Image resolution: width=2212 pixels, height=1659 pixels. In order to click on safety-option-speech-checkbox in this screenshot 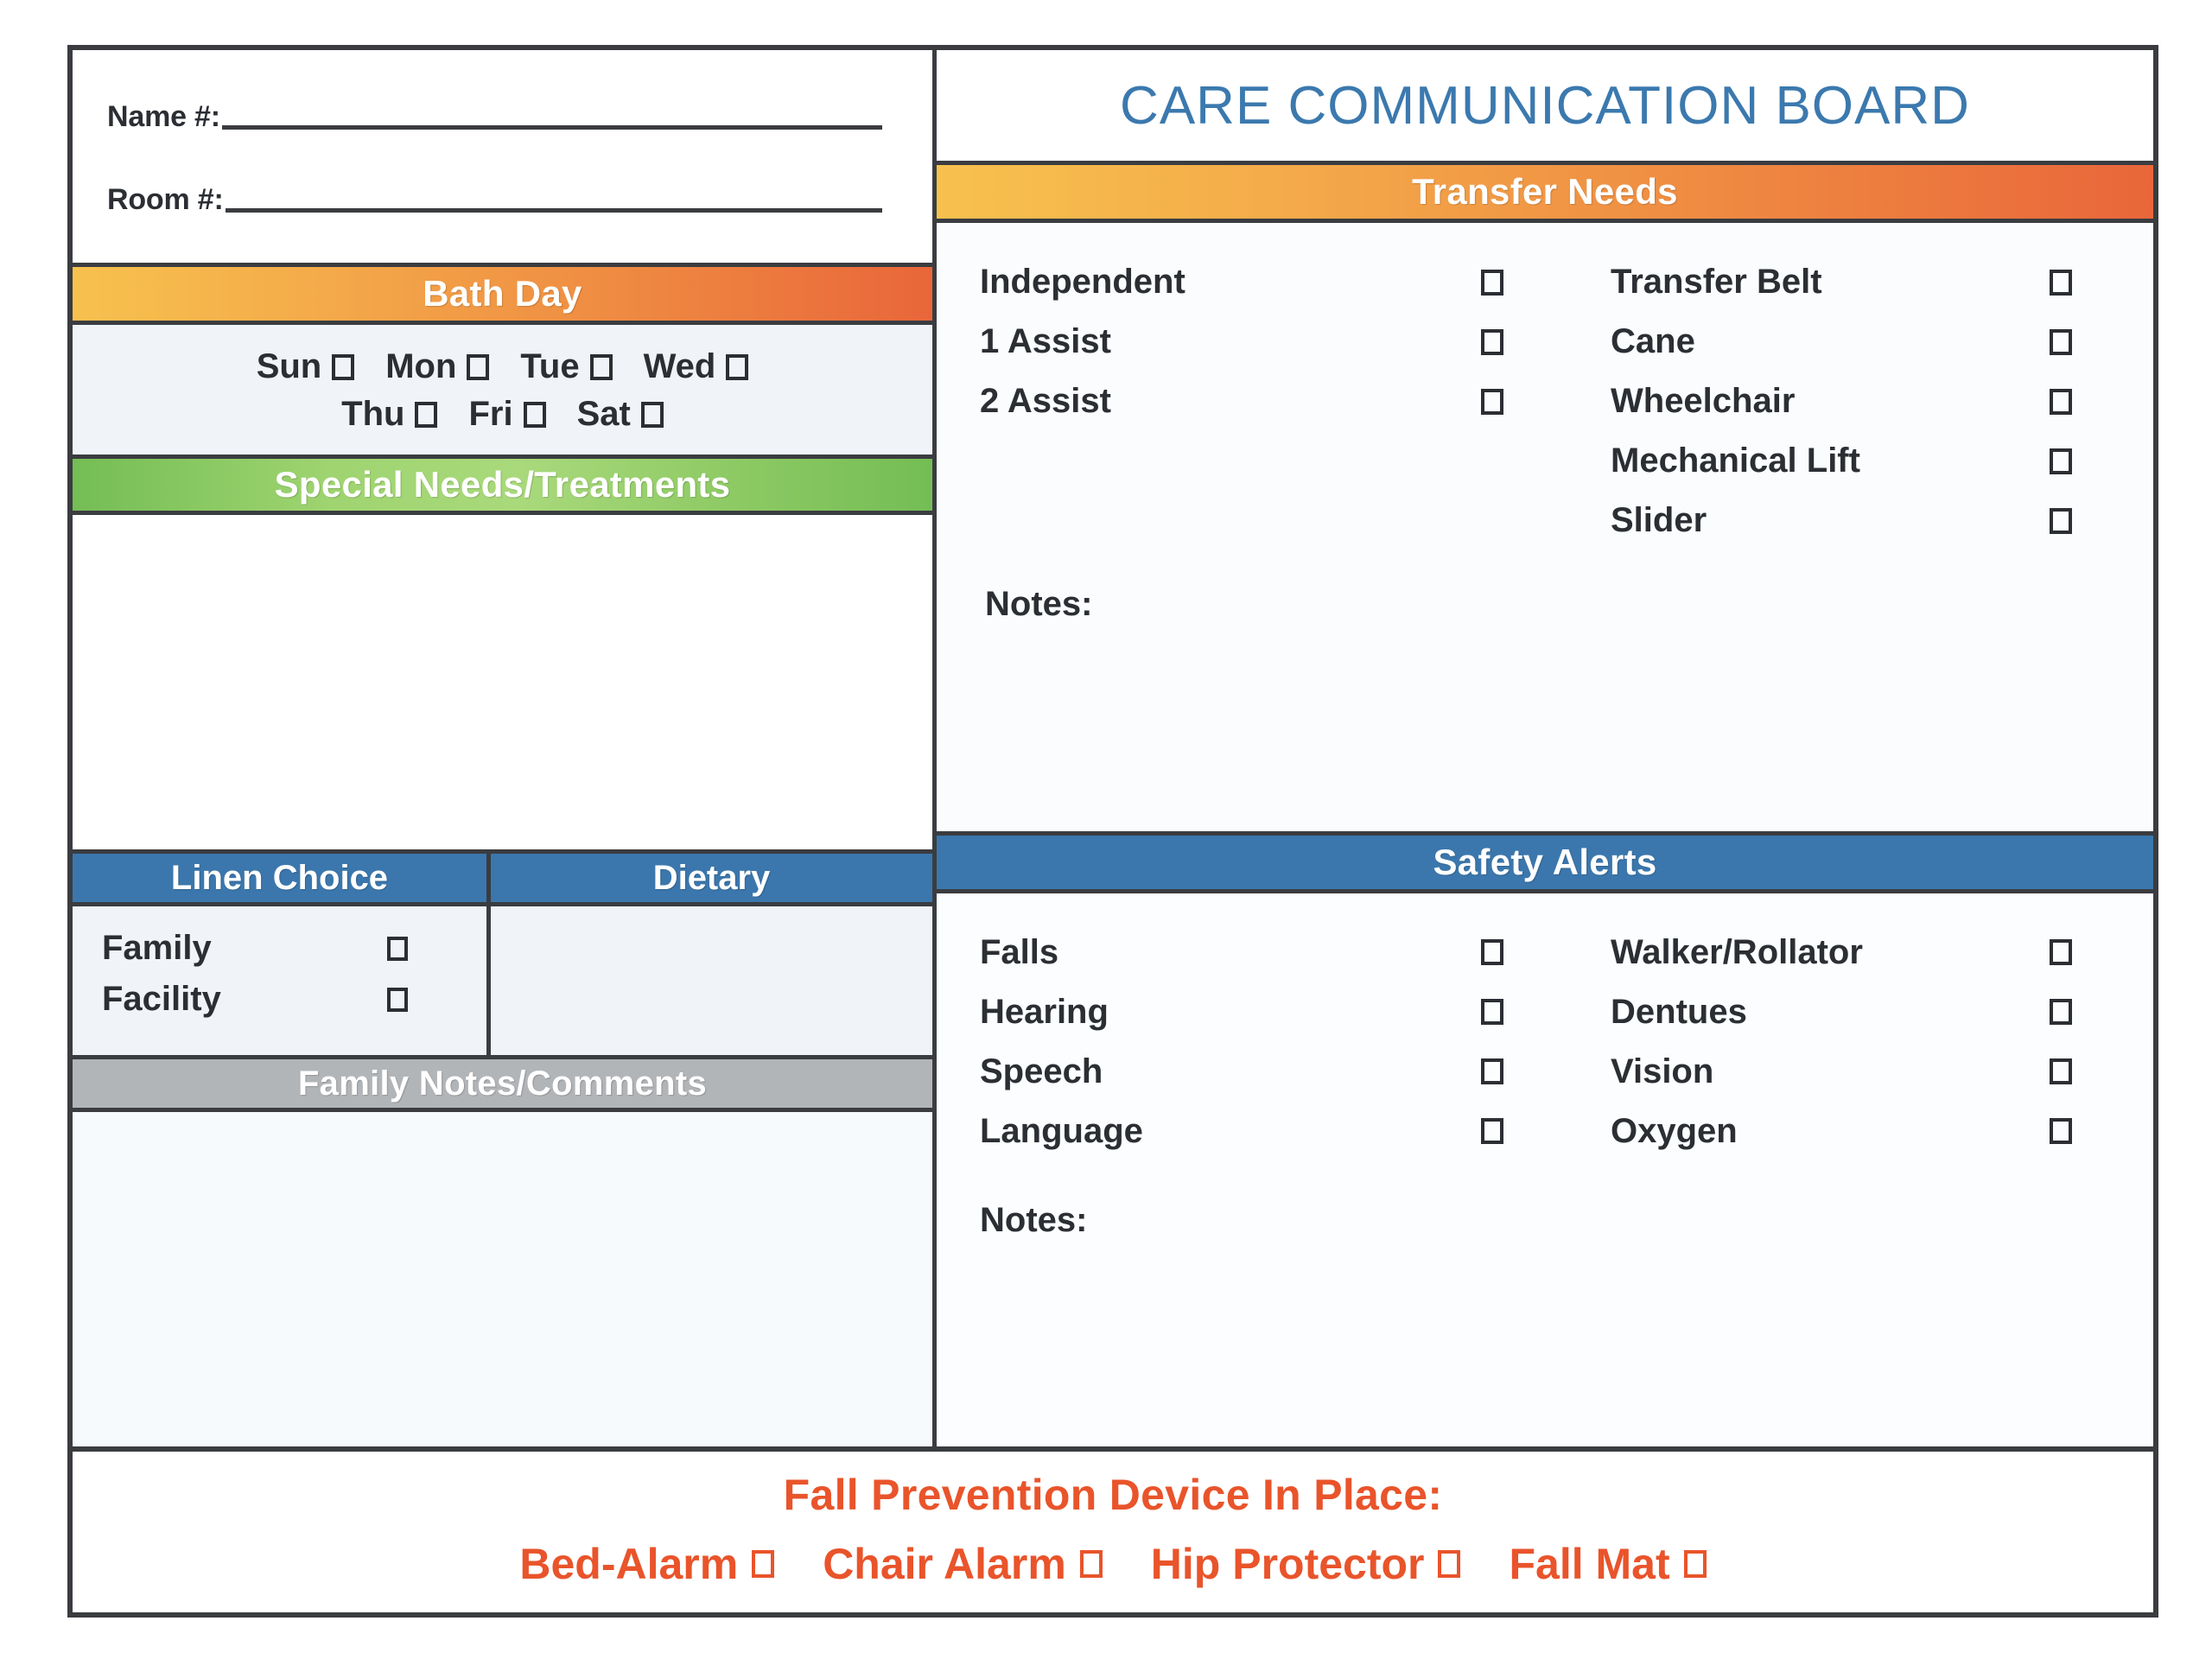, I will do `click(1492, 1071)`.